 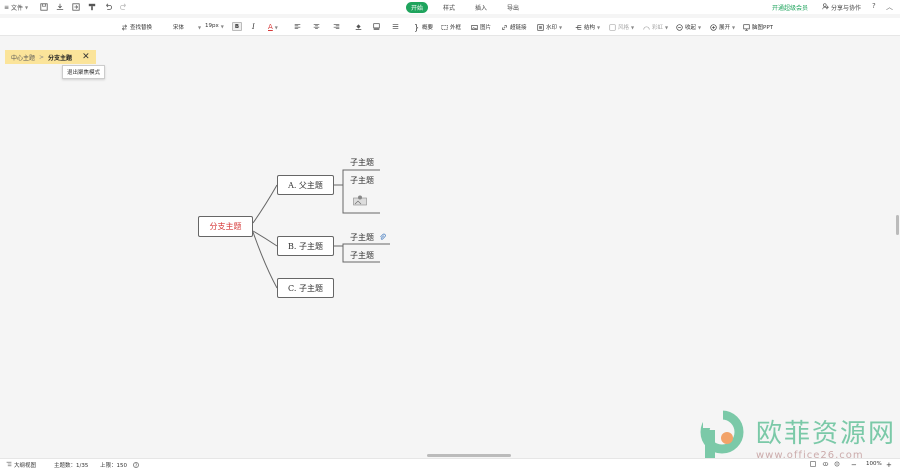 I want to click on collapse-ribbon-icon: ︿, so click(x=889, y=7).